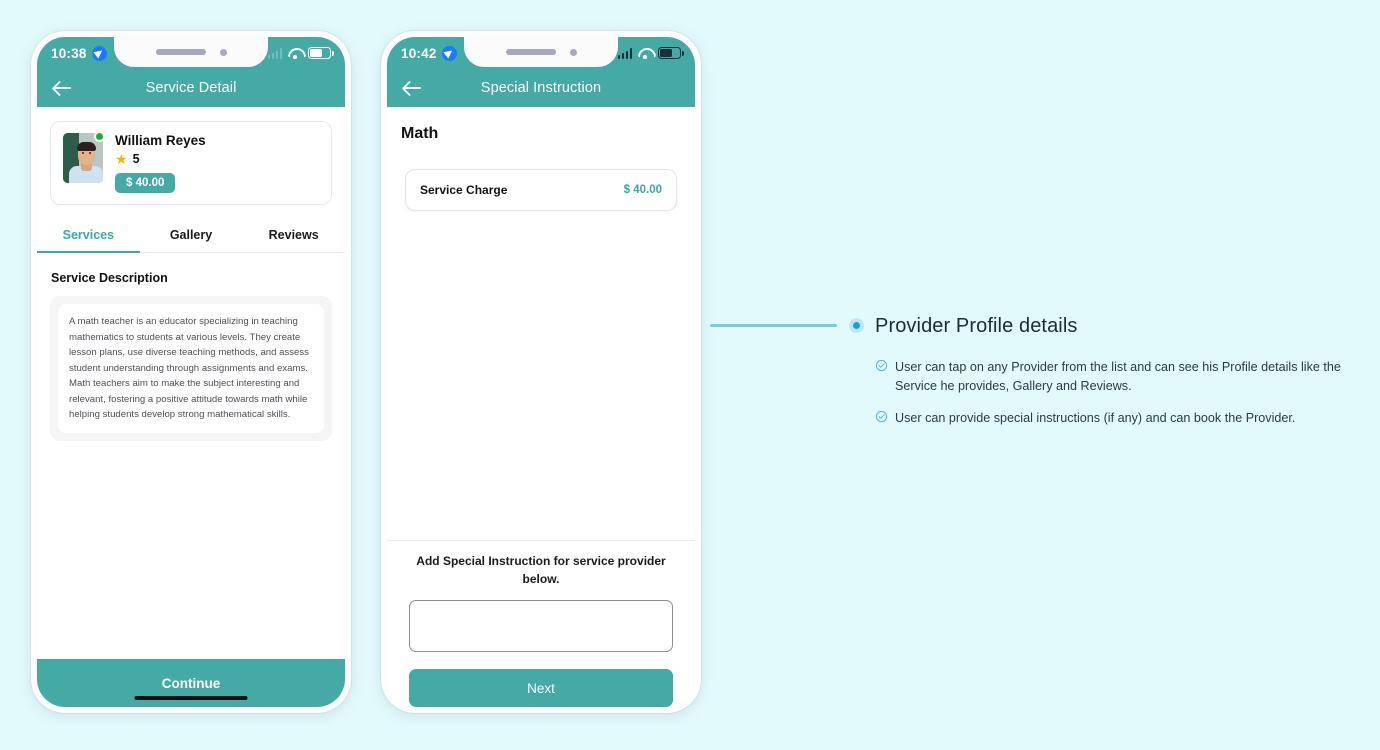  What do you see at coordinates (856, 325) in the screenshot?
I see `callout-bullet-dot` at bounding box center [856, 325].